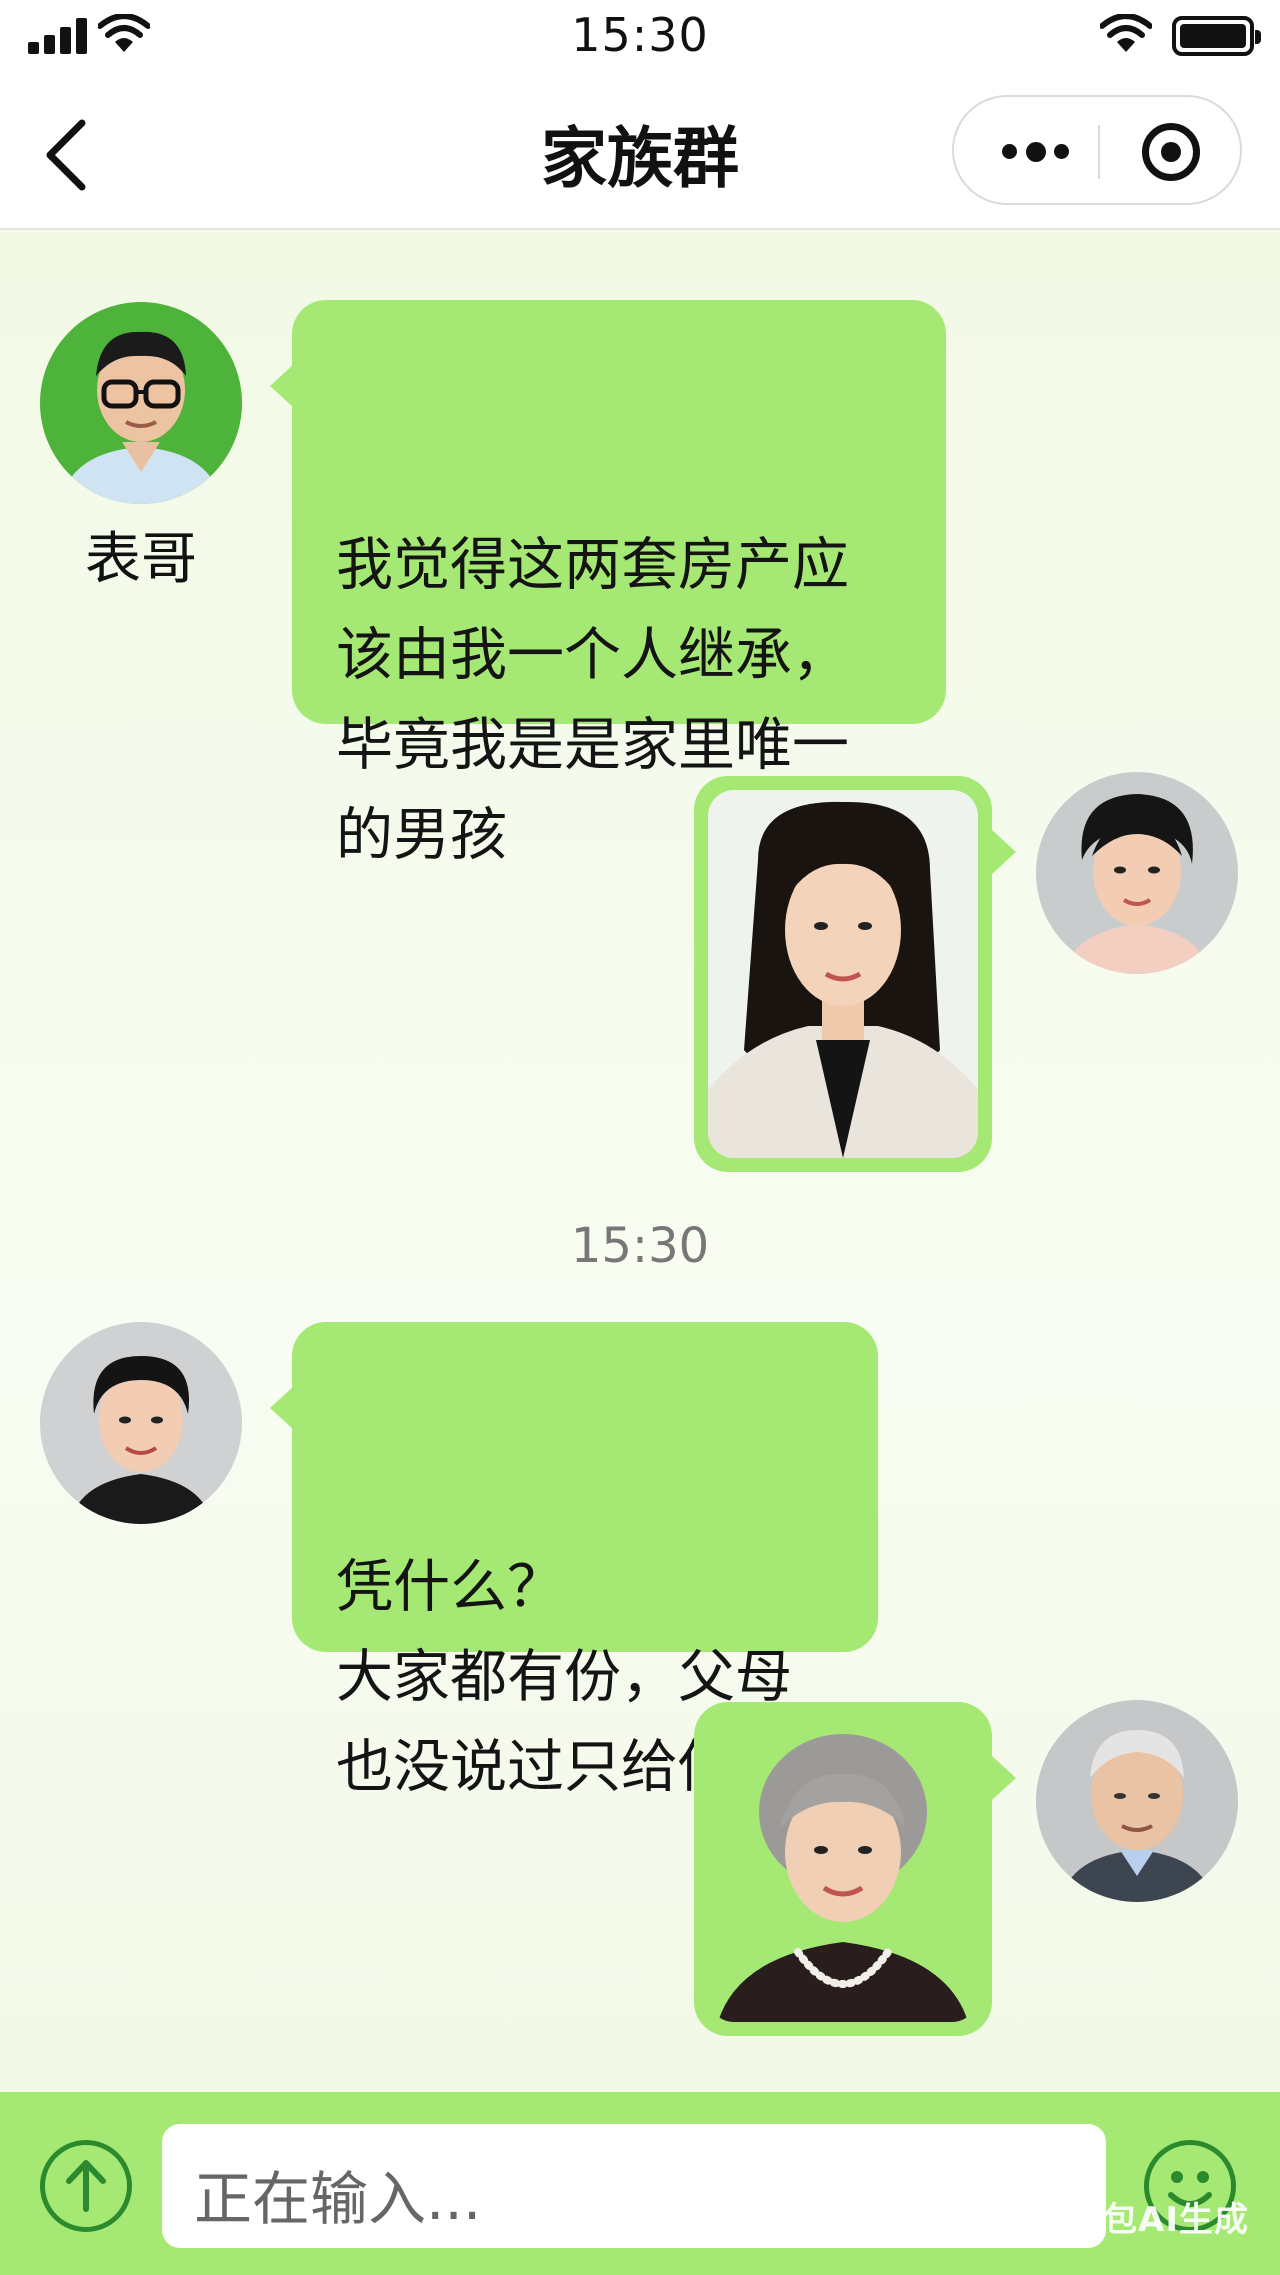 The width and height of the screenshot is (1280, 2275). I want to click on target-icon, so click(1171, 152).